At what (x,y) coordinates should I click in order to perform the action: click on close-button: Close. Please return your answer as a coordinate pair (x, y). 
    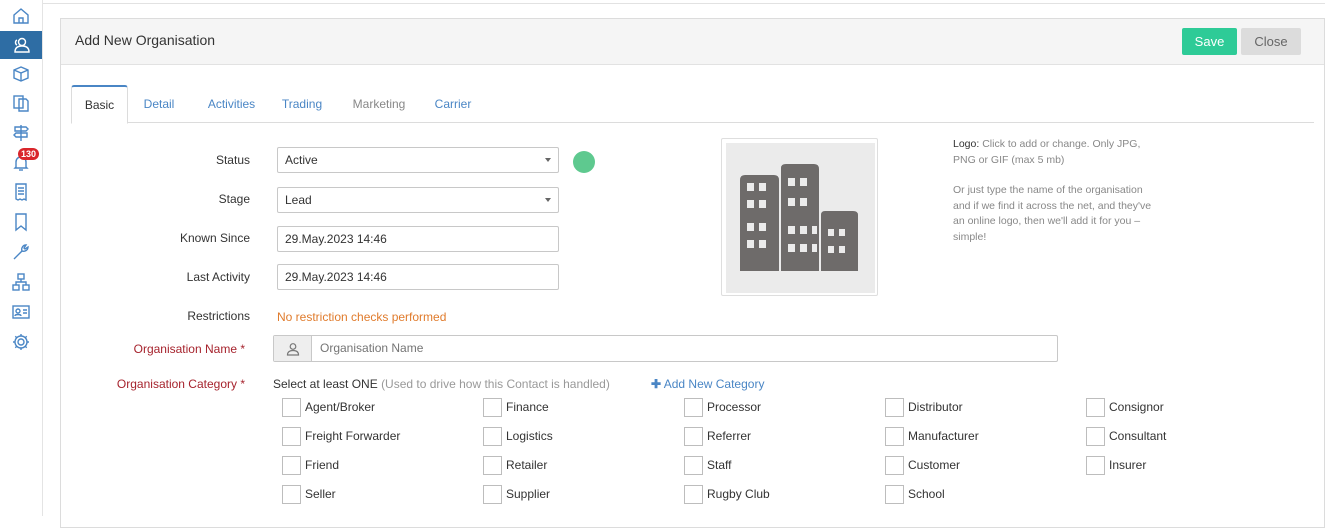
    Looking at the image, I should click on (1271, 41).